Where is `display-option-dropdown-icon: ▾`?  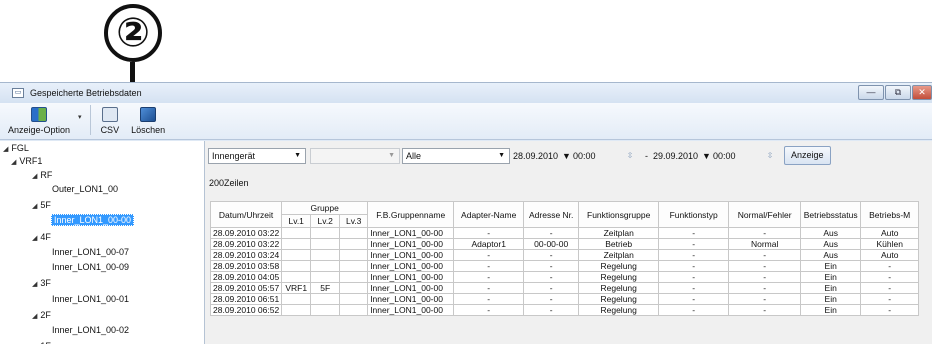
display-option-dropdown-icon: ▾ is located at coordinates (80, 117).